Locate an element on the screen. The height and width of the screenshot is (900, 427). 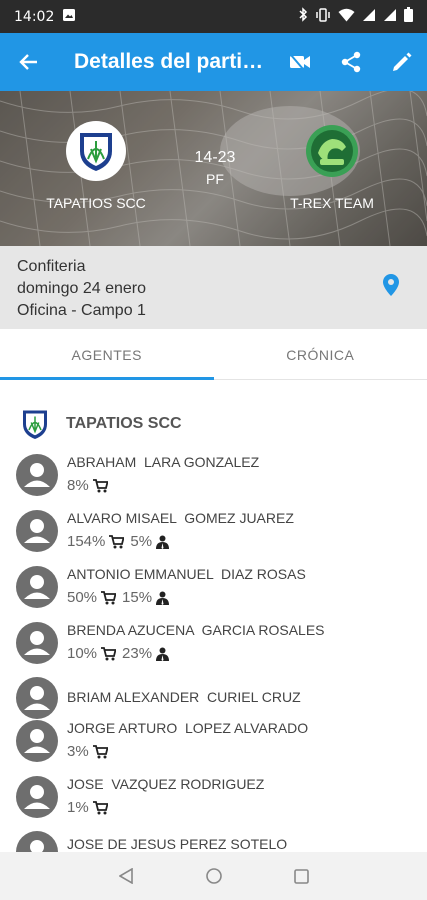
player-name: JOSE DE JESUS PEREZ SOTELO is located at coordinates (177, 844).